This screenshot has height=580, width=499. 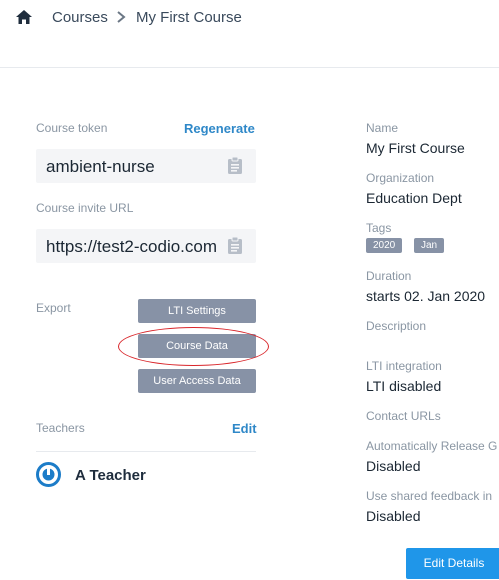 I want to click on lti-integration-value: LTI disabled, so click(x=404, y=386).